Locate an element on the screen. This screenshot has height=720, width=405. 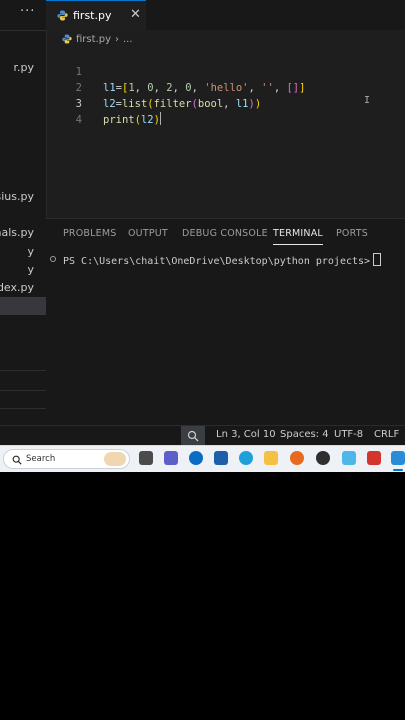
code-line: 4 is located at coordinates (225, 111).